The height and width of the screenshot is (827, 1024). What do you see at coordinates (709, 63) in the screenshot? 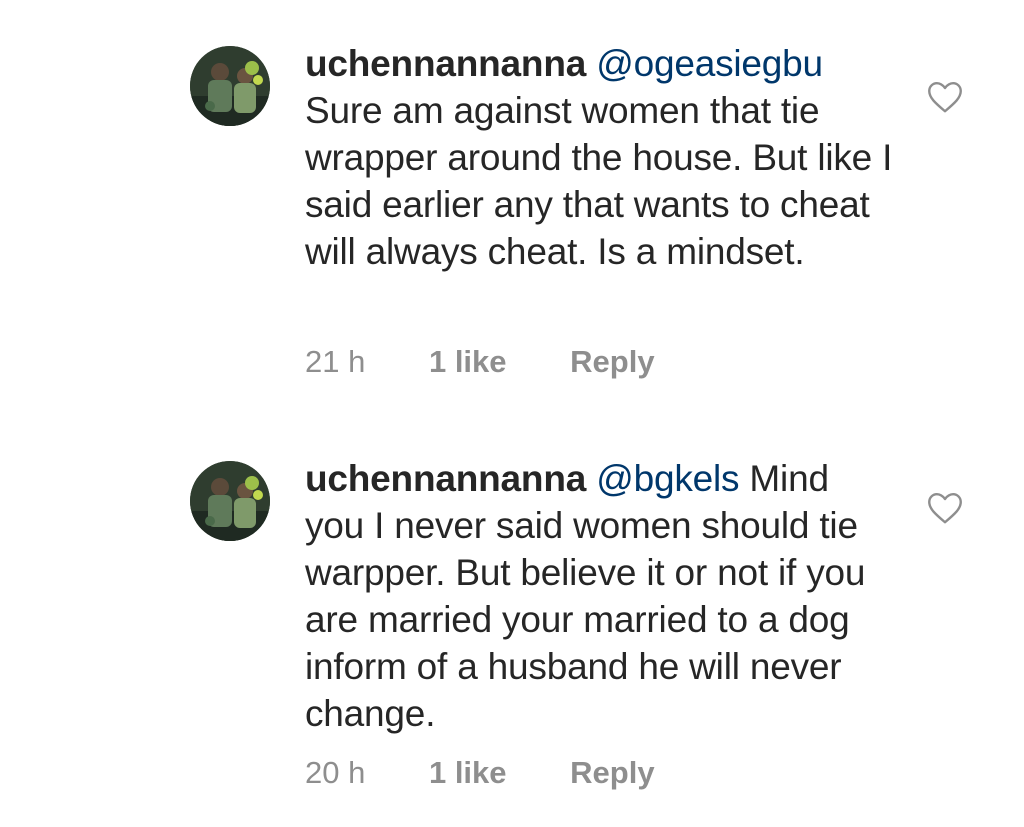
I see `comment-mention: @ogeasiegbu` at bounding box center [709, 63].